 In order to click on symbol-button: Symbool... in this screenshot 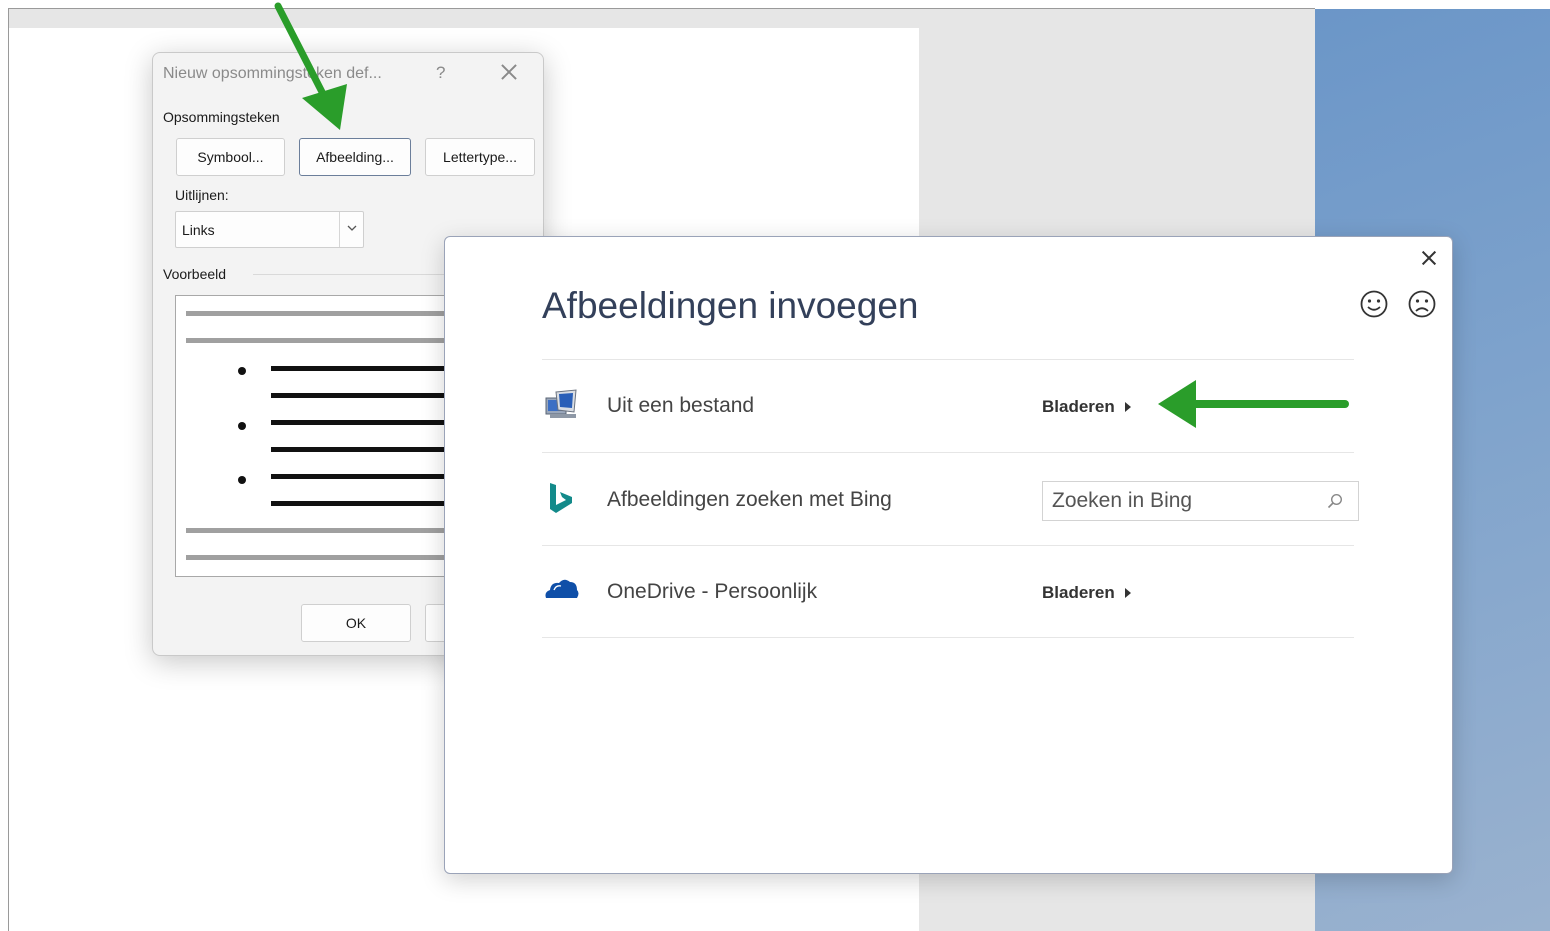, I will do `click(230, 157)`.